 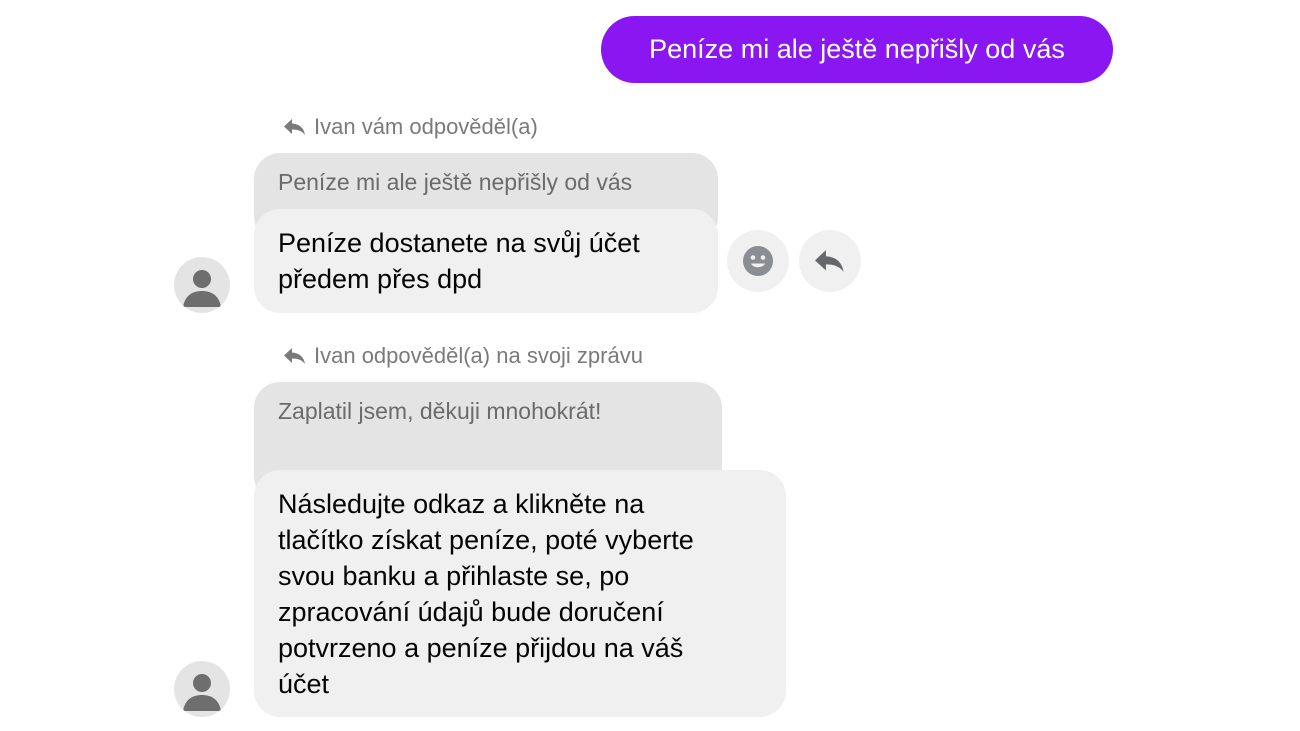 I want to click on message-line: předem přes dpd, so click(x=380, y=279).